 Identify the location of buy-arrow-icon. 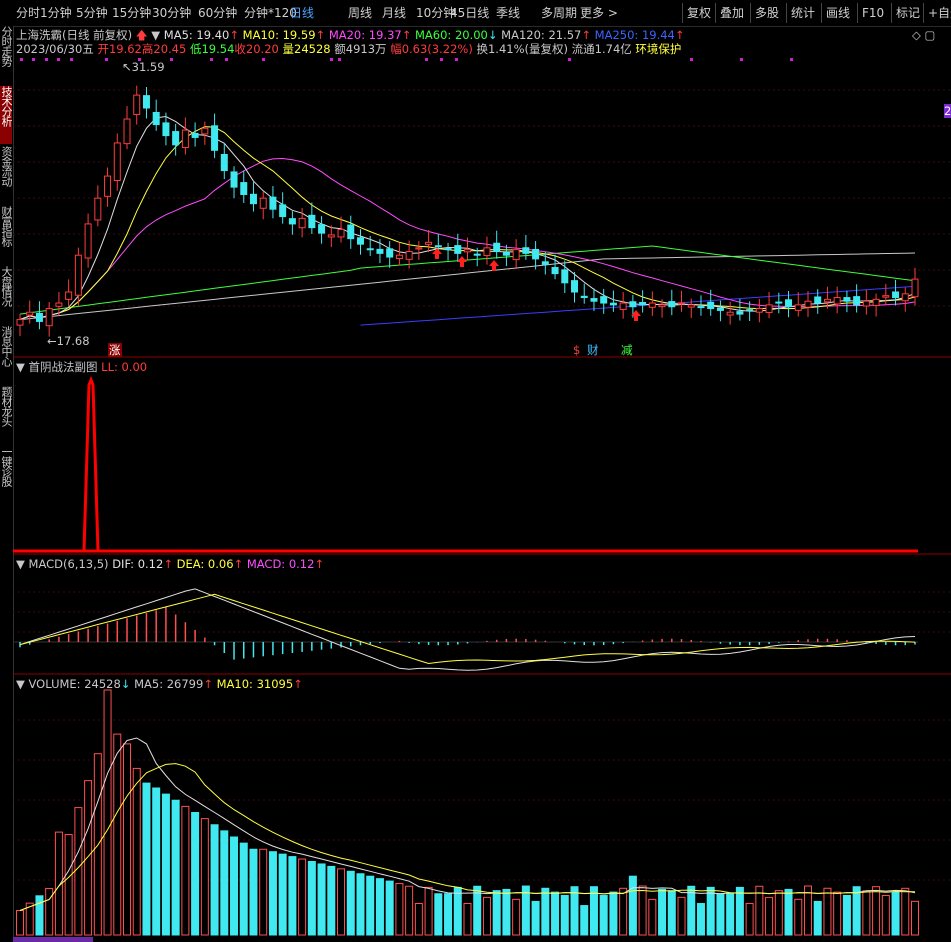
(462, 261).